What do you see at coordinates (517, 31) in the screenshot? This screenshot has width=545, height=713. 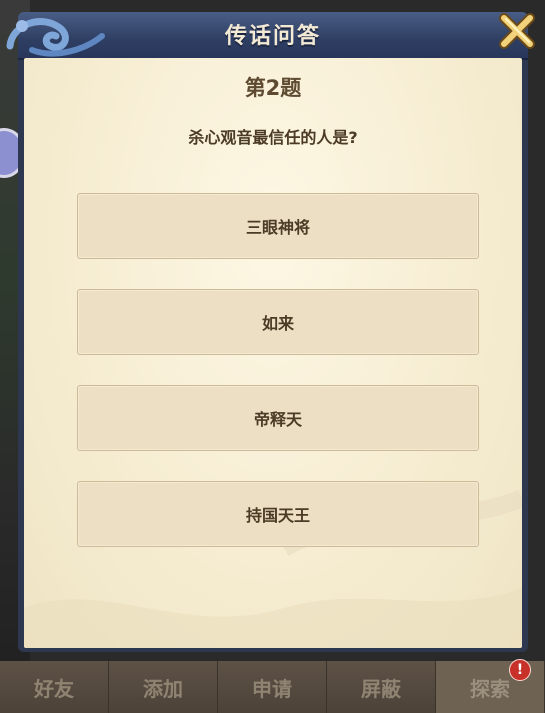 I see `close-icon` at bounding box center [517, 31].